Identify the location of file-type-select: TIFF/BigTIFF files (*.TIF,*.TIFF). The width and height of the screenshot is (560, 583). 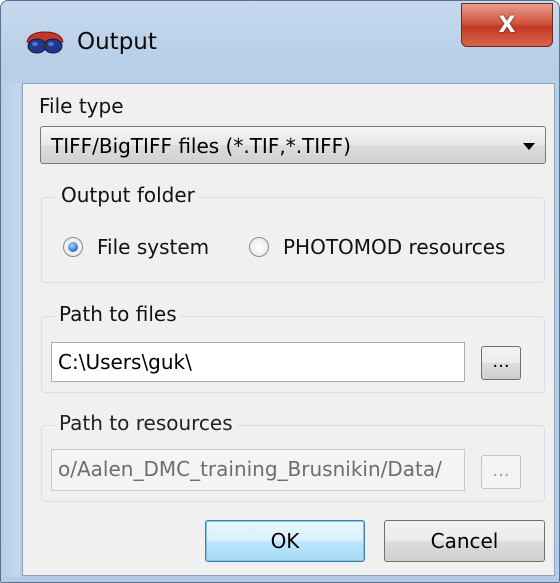
(293, 145).